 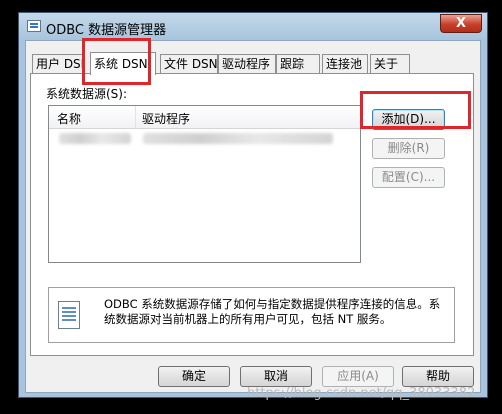 What do you see at coordinates (361, 393) in the screenshot?
I see `watermark: https://blog.csdn.net/qq_38033382` at bounding box center [361, 393].